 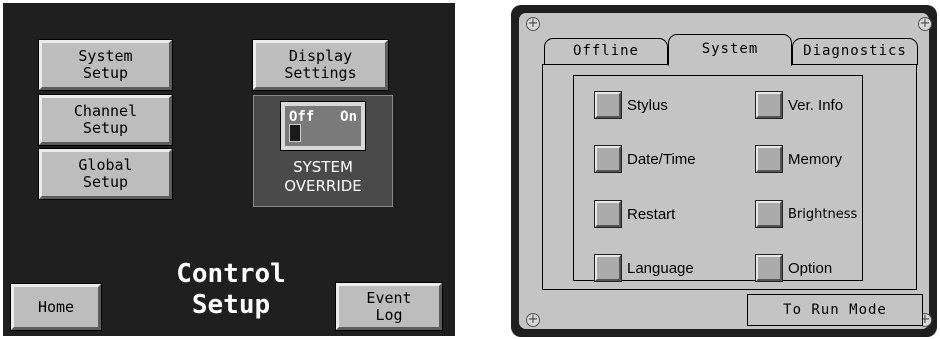 I want to click on switch-on-label: On, so click(x=348, y=117).